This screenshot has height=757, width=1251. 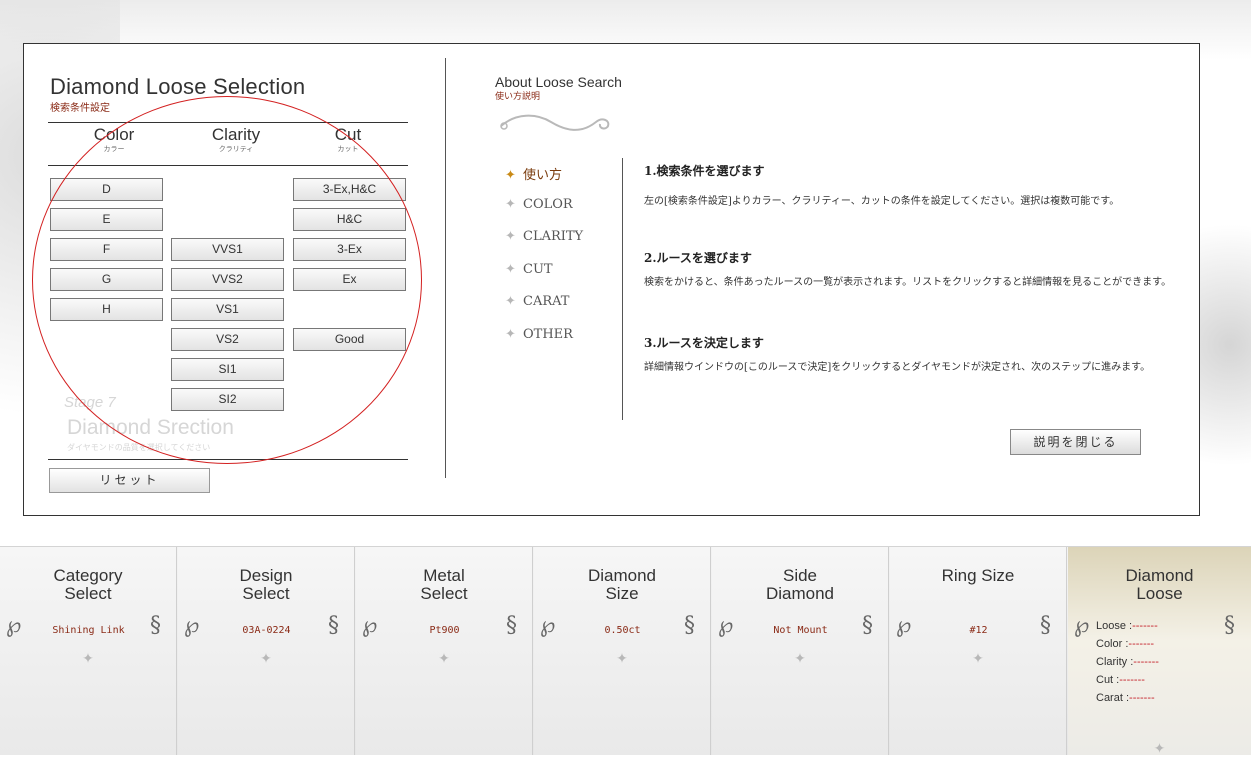 What do you see at coordinates (90, 402) in the screenshot?
I see `ghost-stage-text: Stage 7` at bounding box center [90, 402].